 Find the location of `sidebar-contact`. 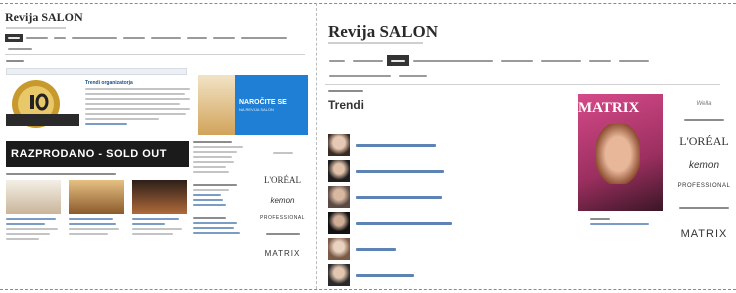

sidebar-contact is located at coordinates (220, 189).